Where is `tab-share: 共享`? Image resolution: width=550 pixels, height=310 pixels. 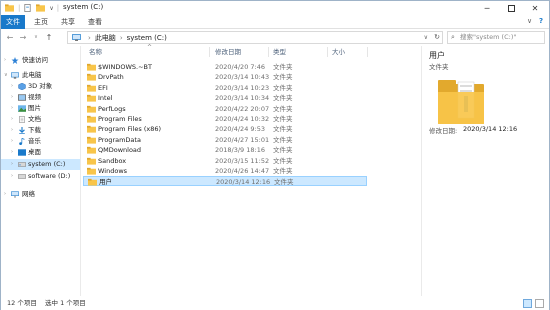 tab-share: 共享 is located at coordinates (68, 22).